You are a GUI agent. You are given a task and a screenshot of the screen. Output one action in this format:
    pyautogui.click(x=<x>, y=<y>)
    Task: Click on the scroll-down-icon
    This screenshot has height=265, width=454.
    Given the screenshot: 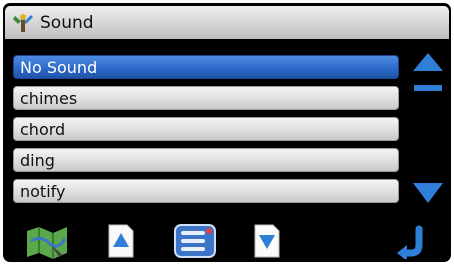 What is the action you would take?
    pyautogui.click(x=428, y=194)
    